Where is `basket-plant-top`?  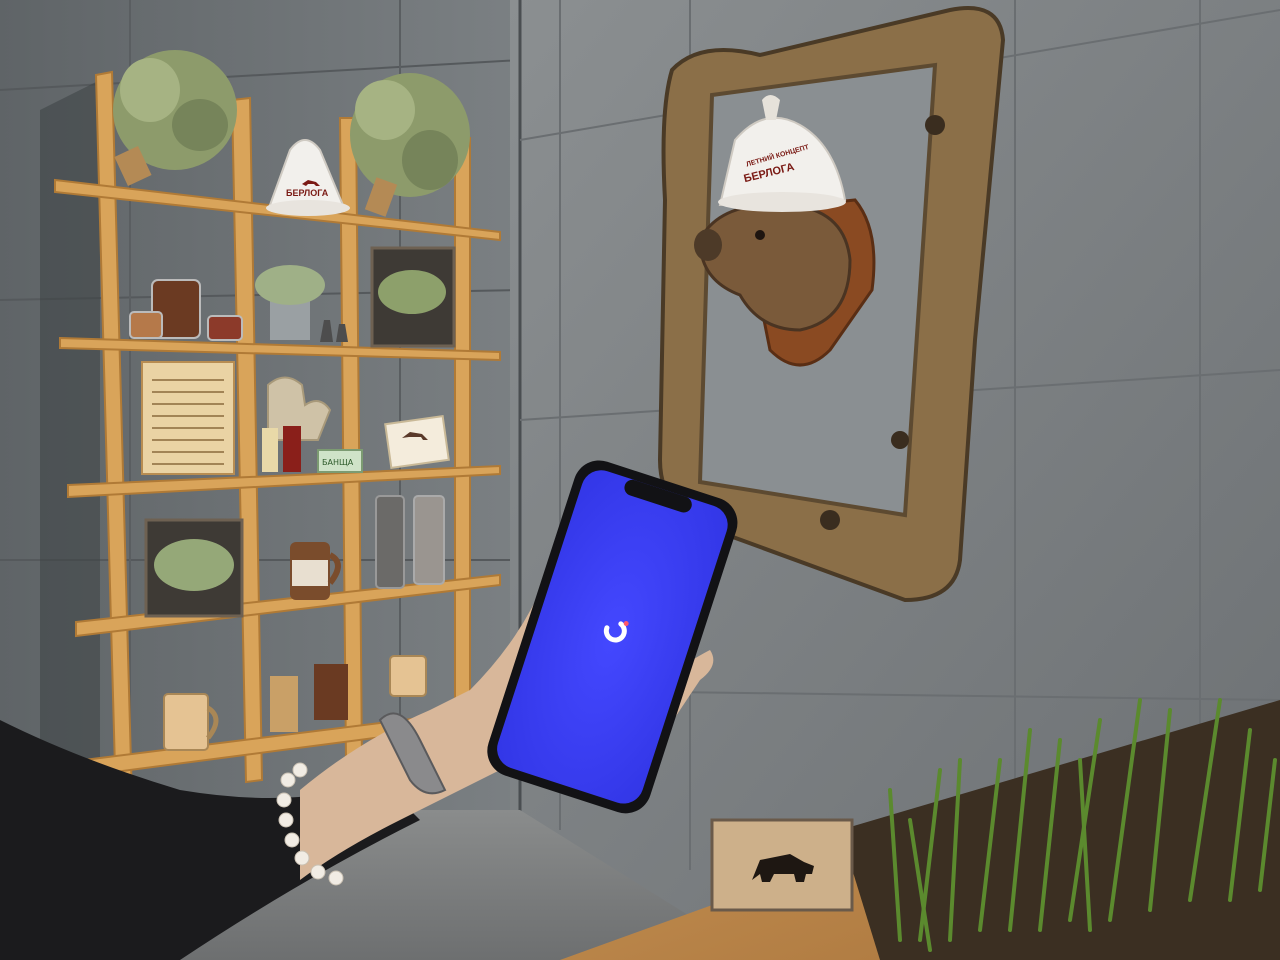
basket-plant-top is located at coordinates (413, 297).